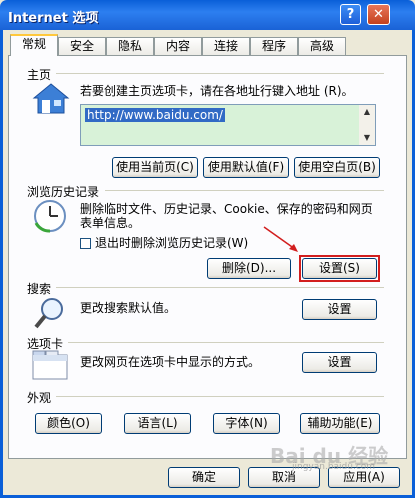 The height and width of the screenshot is (498, 415). Describe the element at coordinates (220, 396) in the screenshot. I see `appearance-divider` at that location.